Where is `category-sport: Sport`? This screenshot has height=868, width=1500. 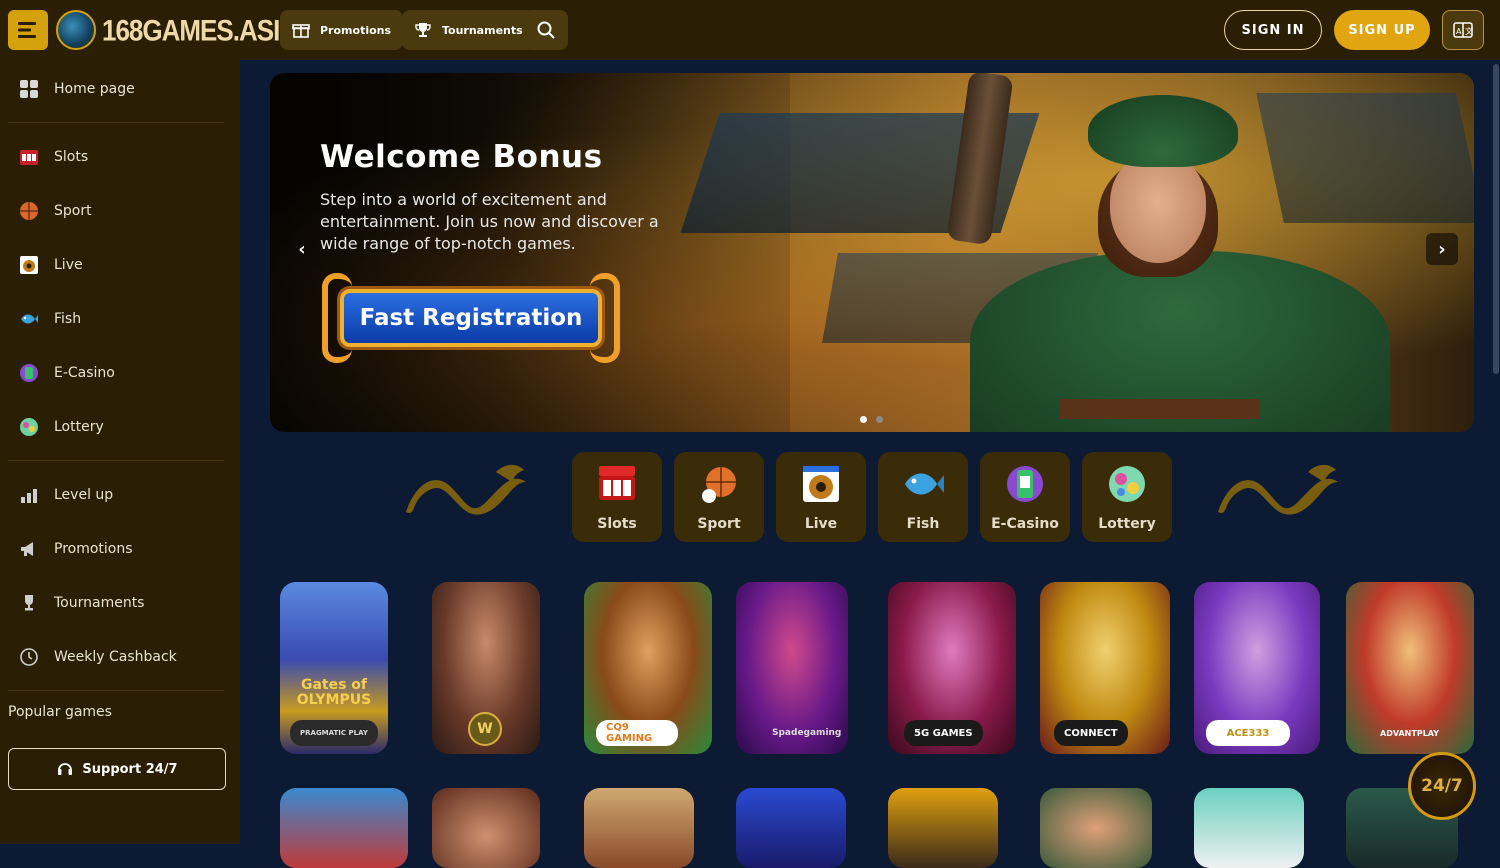 category-sport: Sport is located at coordinates (719, 497).